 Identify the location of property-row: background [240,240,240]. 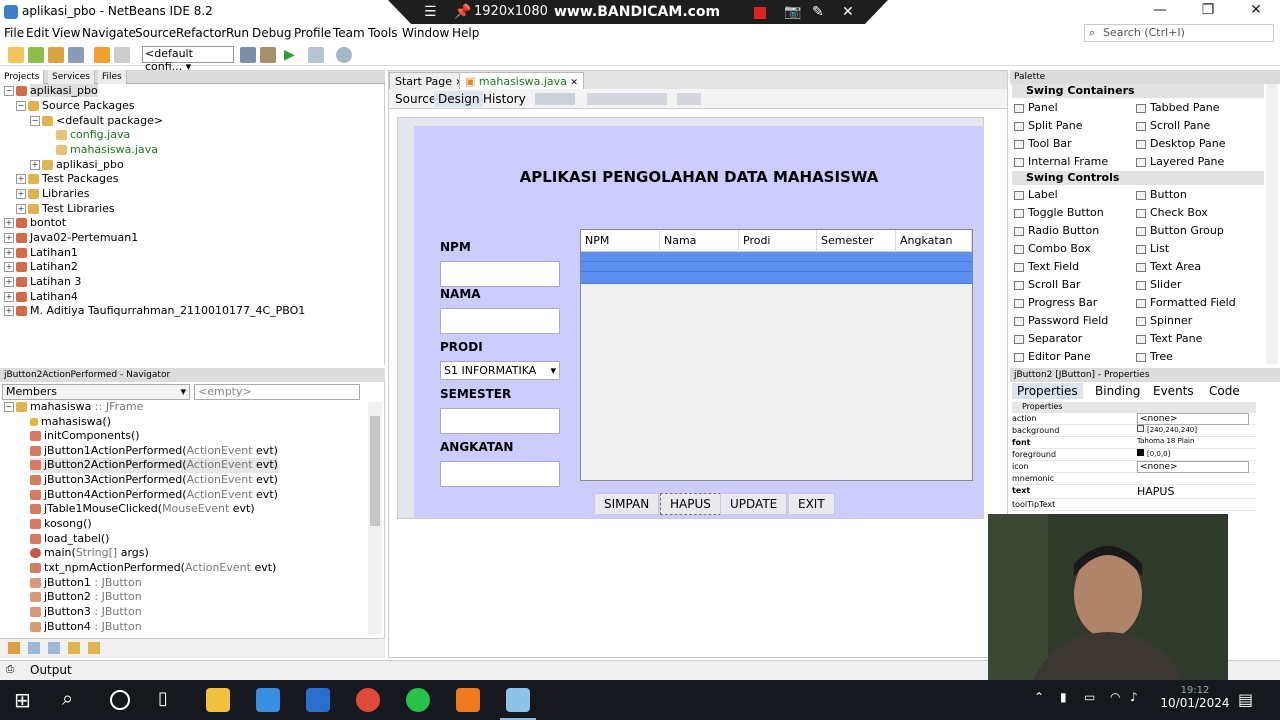
(1134, 431).